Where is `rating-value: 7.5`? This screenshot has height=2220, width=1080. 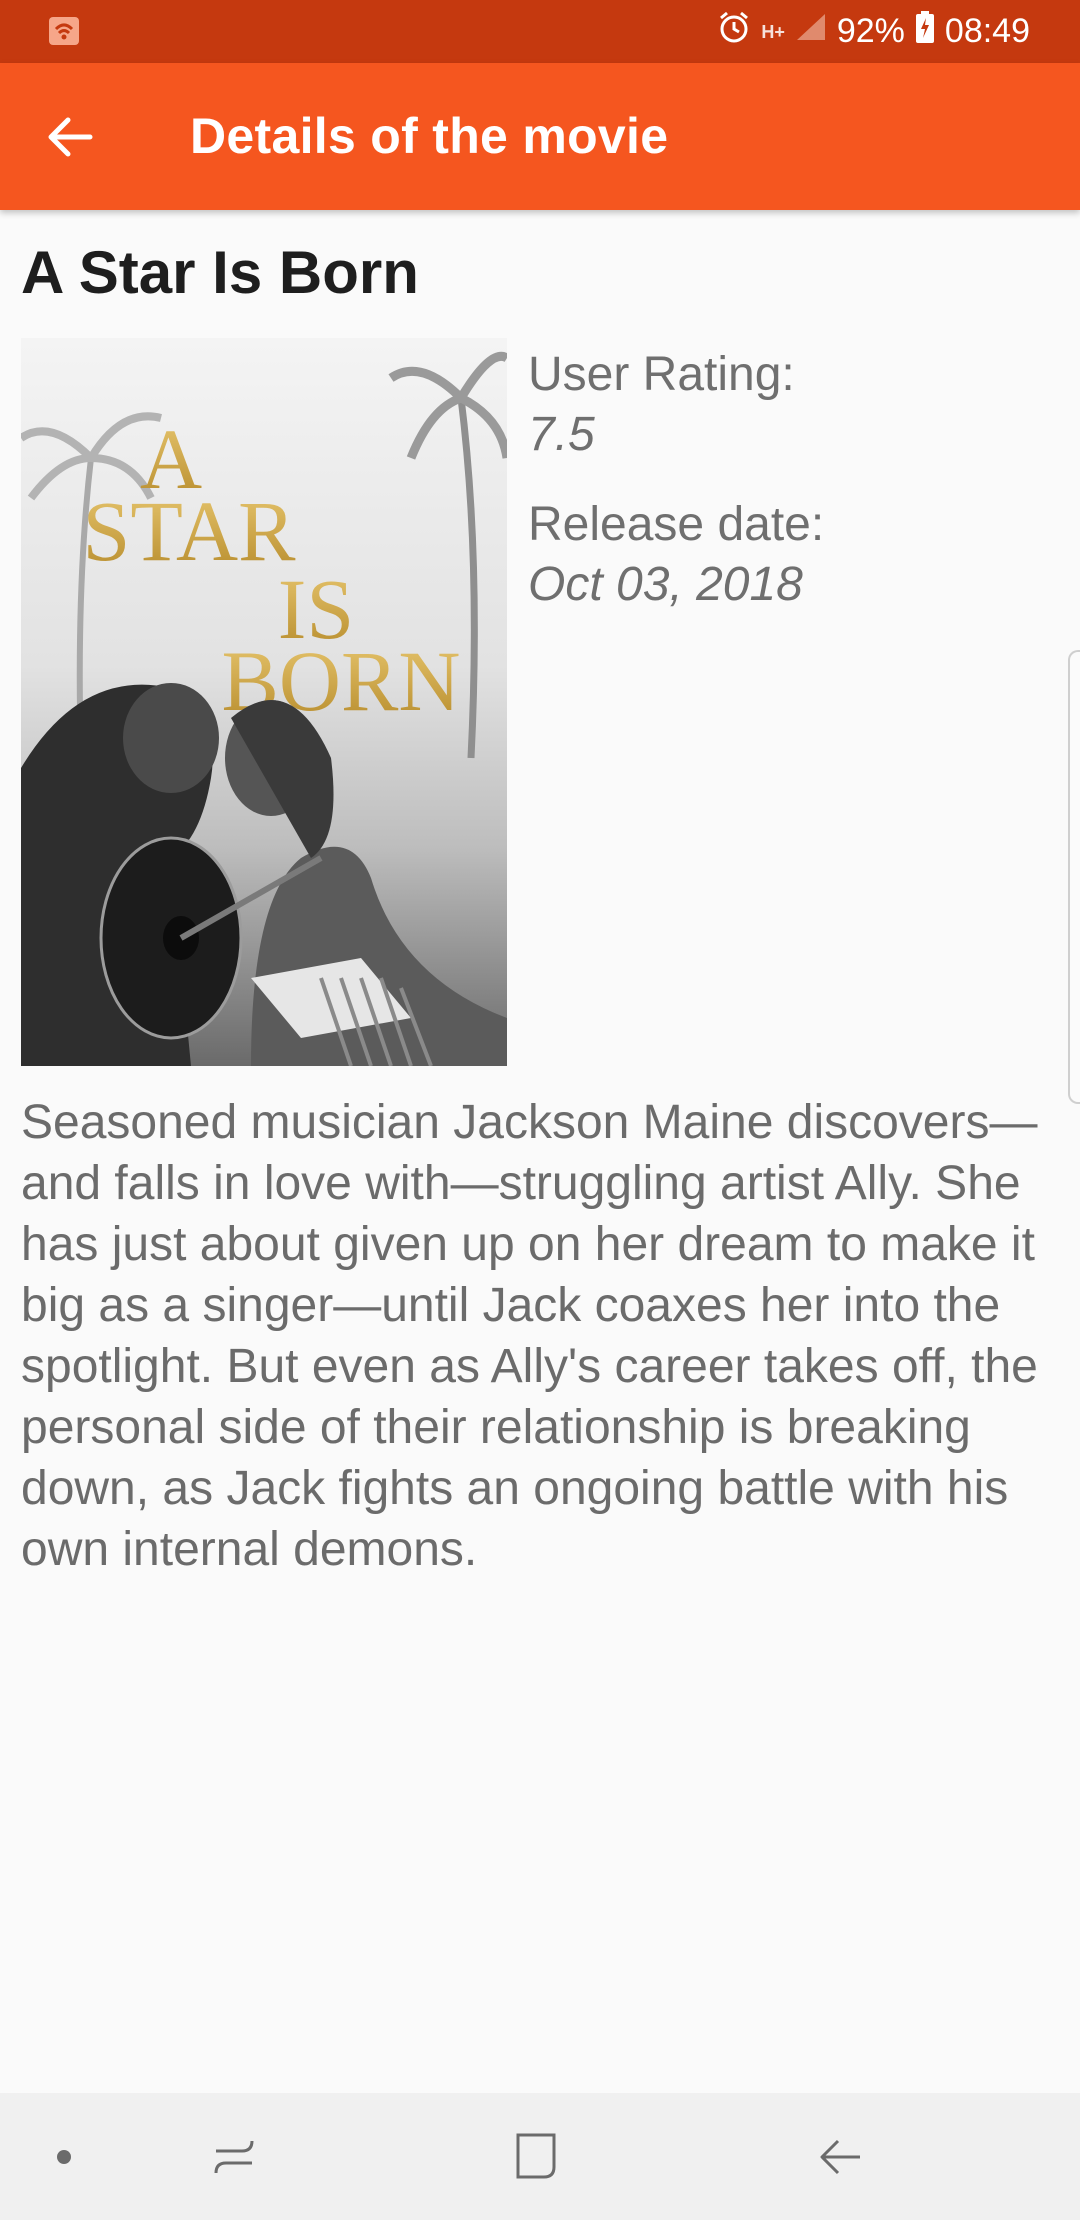
rating-value: 7.5 is located at coordinates (561, 434).